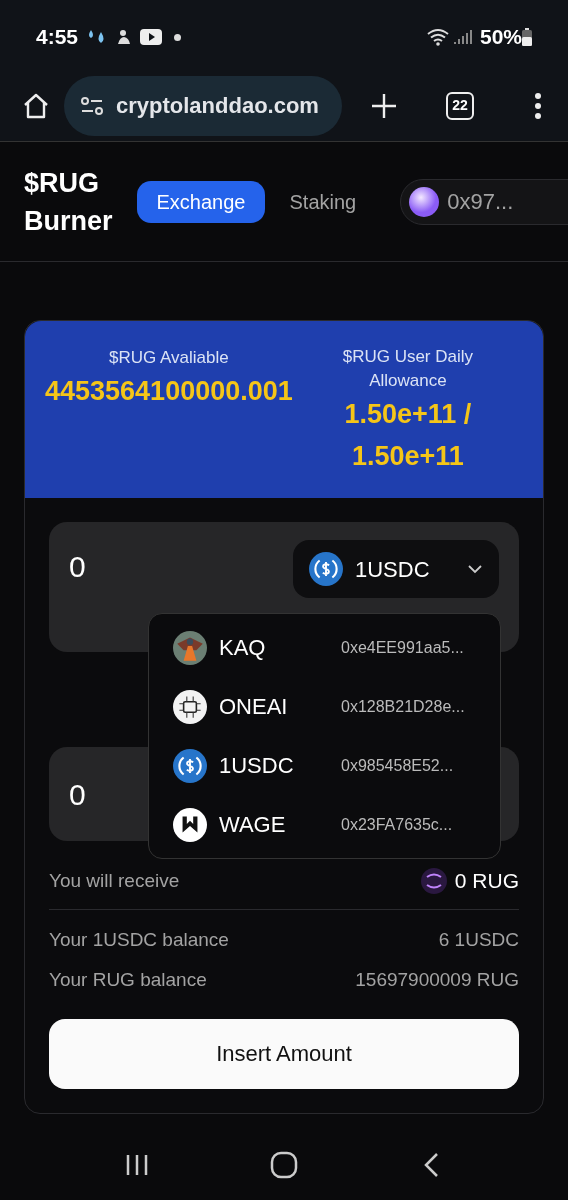 Image resolution: width=568 pixels, height=1200 pixels. Describe the element at coordinates (424, 201) in the screenshot. I see `avatar-icon` at that location.